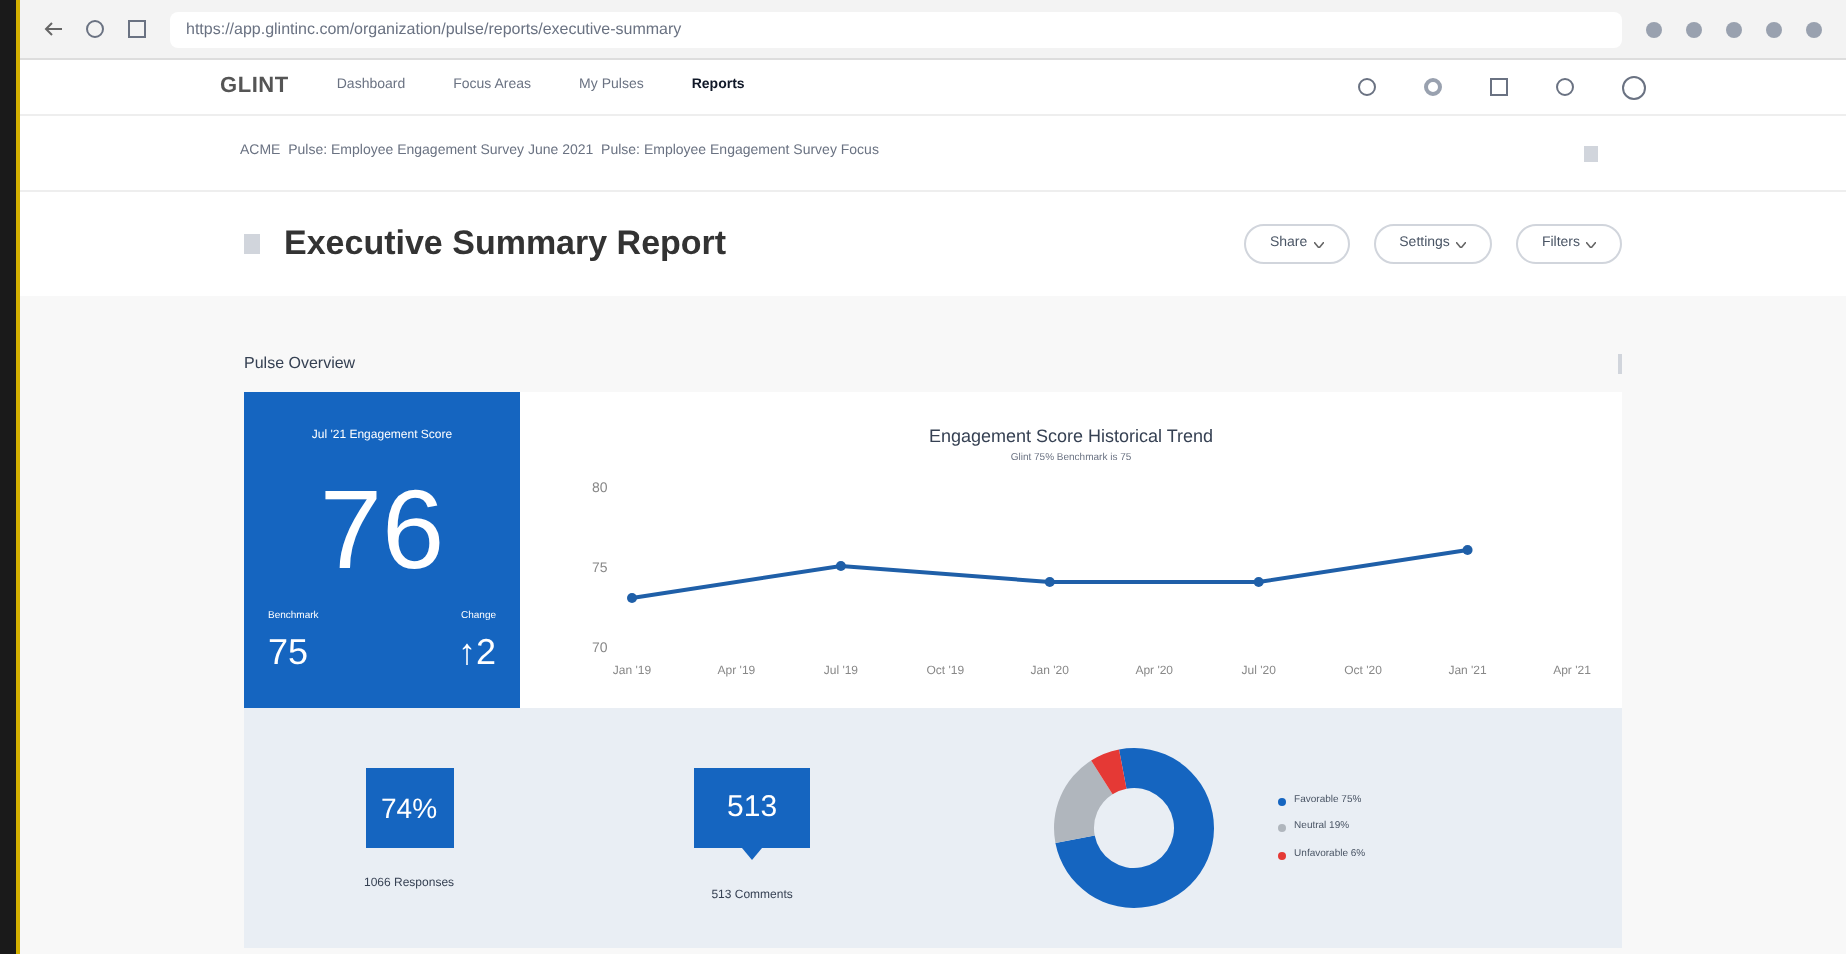  What do you see at coordinates (896, 29) in the screenshot?
I see `address-bar: https://app.glintinc.com/organization/pulse/reports/executive-summary` at bounding box center [896, 29].